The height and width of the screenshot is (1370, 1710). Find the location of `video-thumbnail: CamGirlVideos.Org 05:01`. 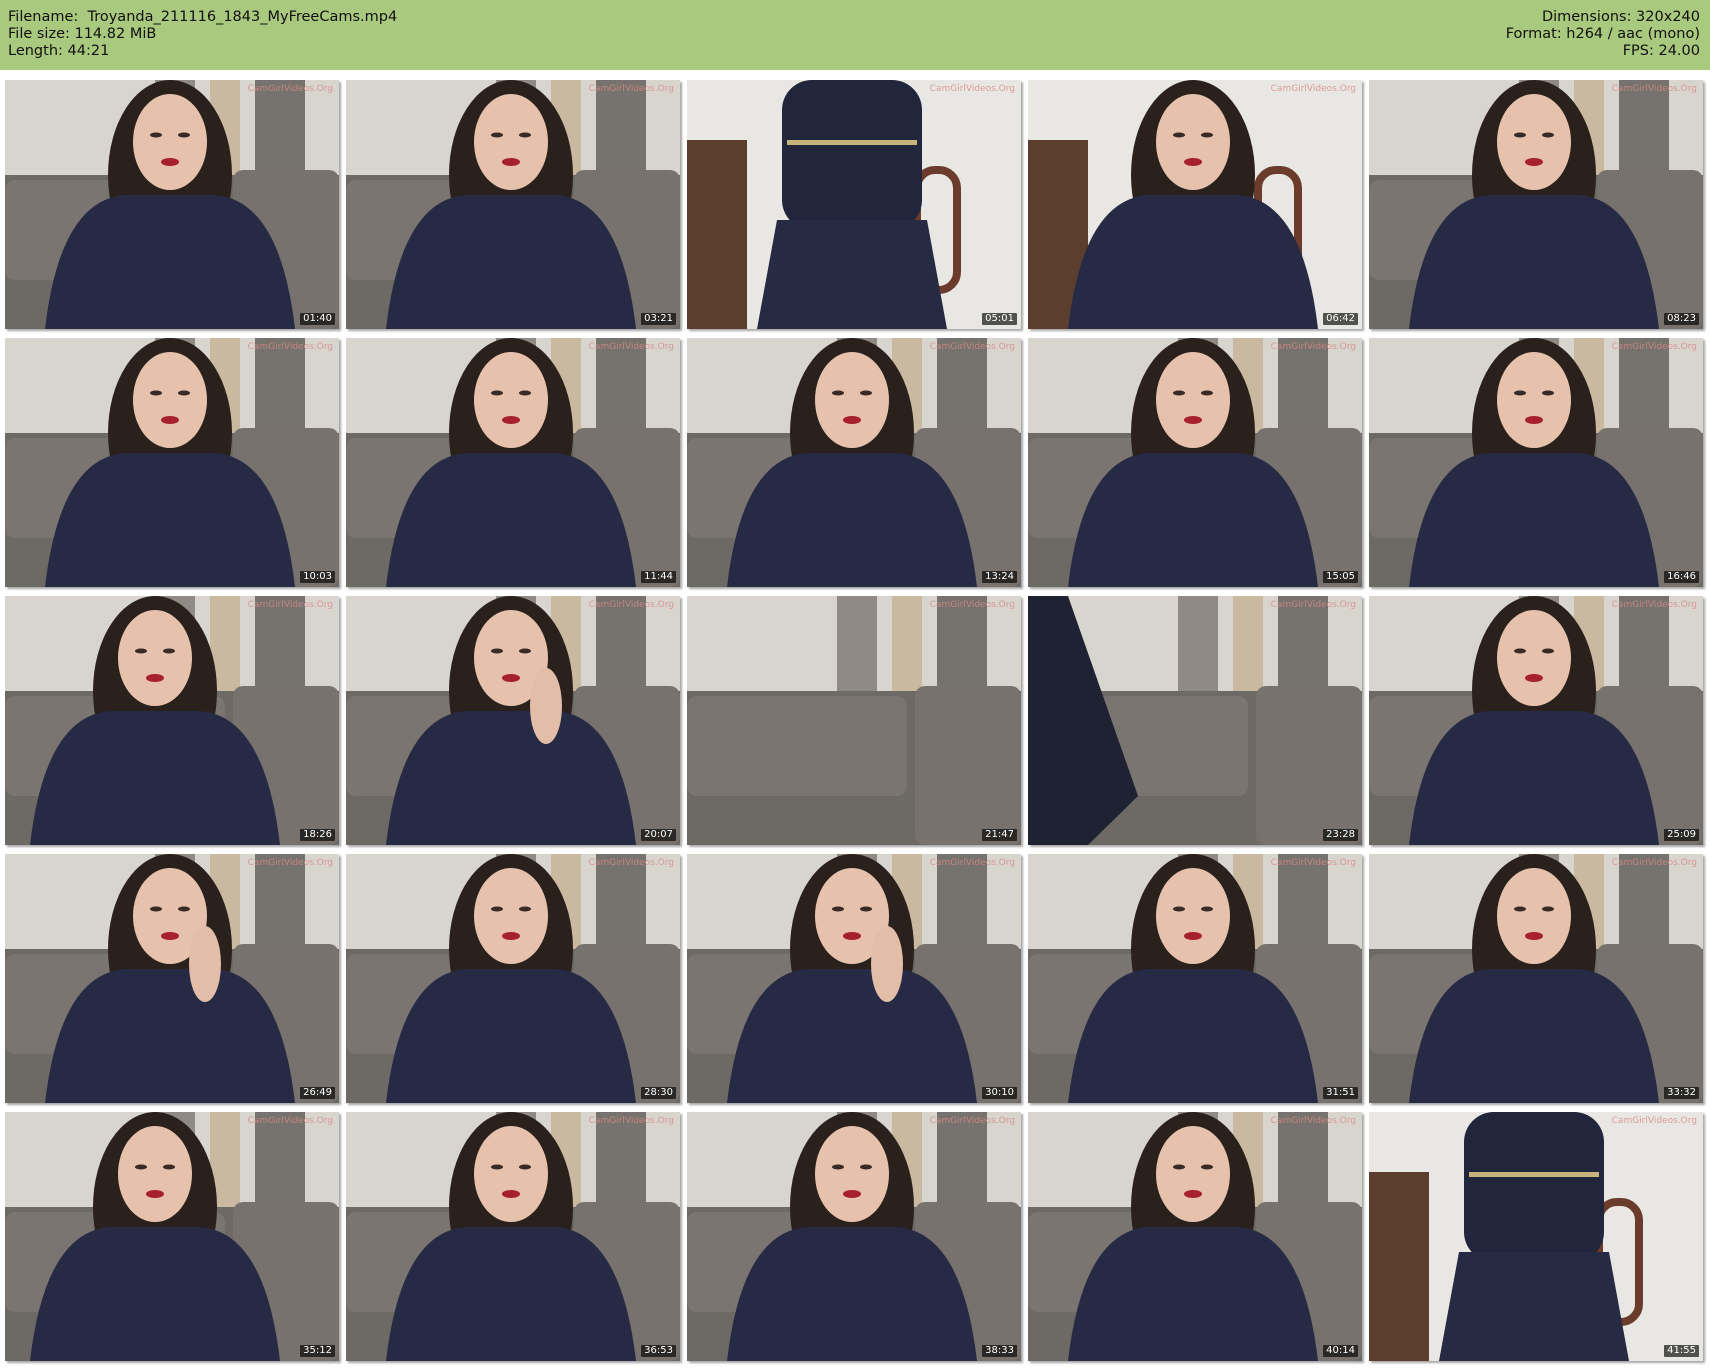

video-thumbnail: CamGirlVideos.Org 05:01 is located at coordinates (854, 204).